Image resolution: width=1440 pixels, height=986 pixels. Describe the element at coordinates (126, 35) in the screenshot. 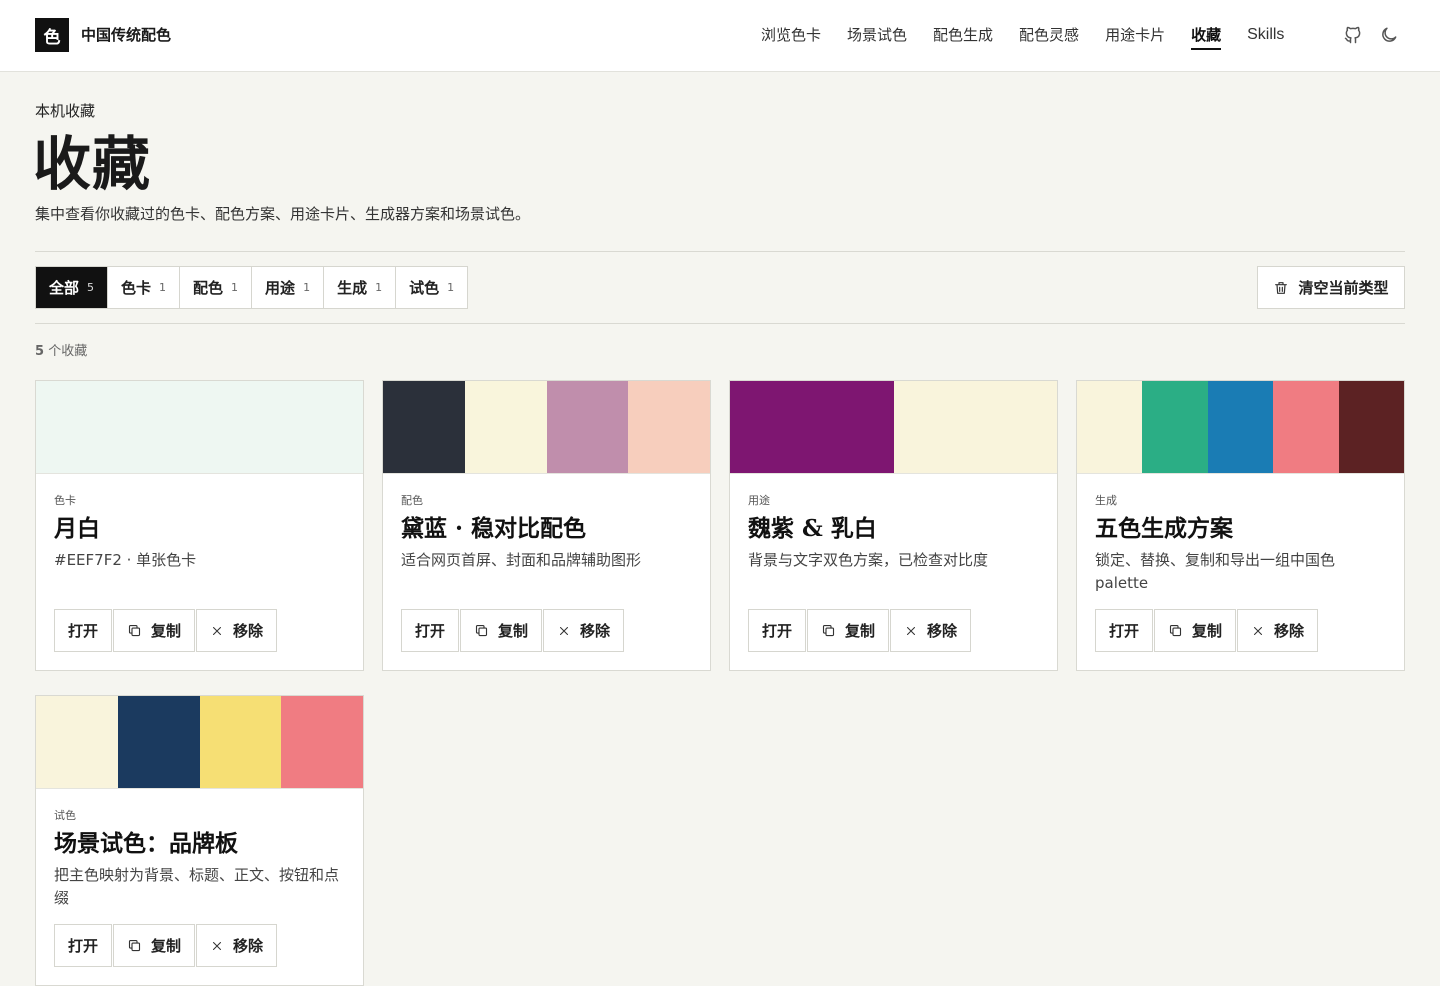

I see `brand-name: 中国传统配色` at that location.